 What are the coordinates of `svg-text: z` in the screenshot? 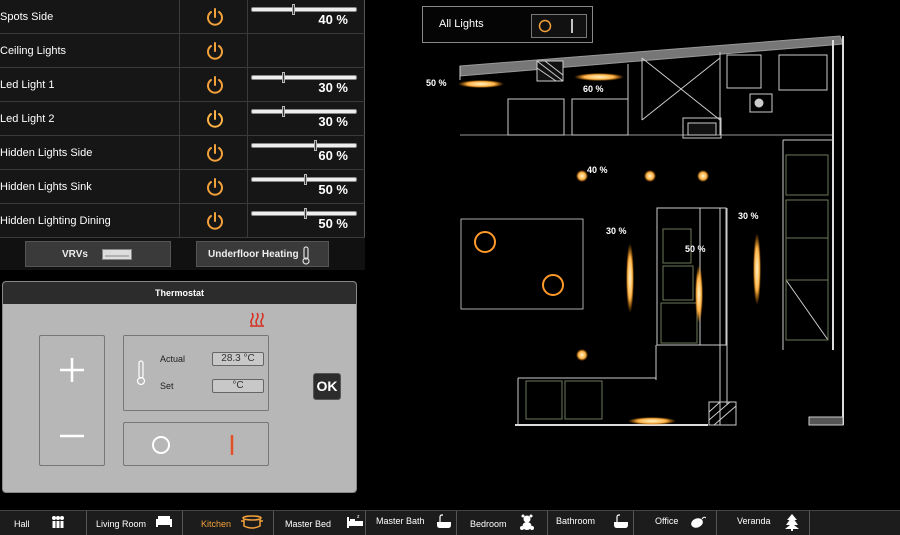 It's located at (358, 517).